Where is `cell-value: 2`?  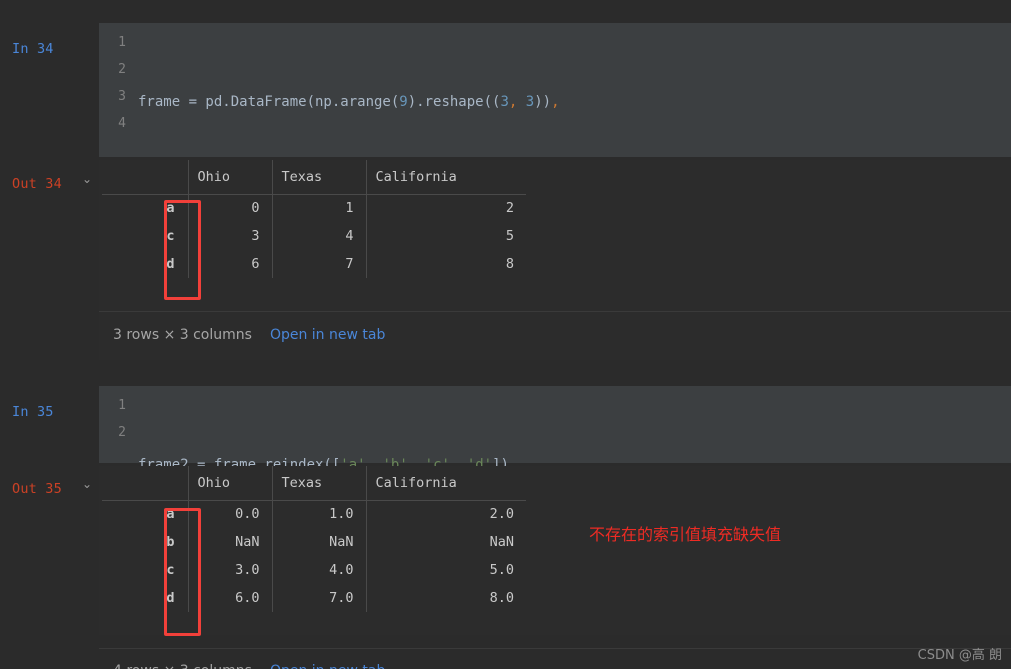 cell-value: 2 is located at coordinates (509, 208).